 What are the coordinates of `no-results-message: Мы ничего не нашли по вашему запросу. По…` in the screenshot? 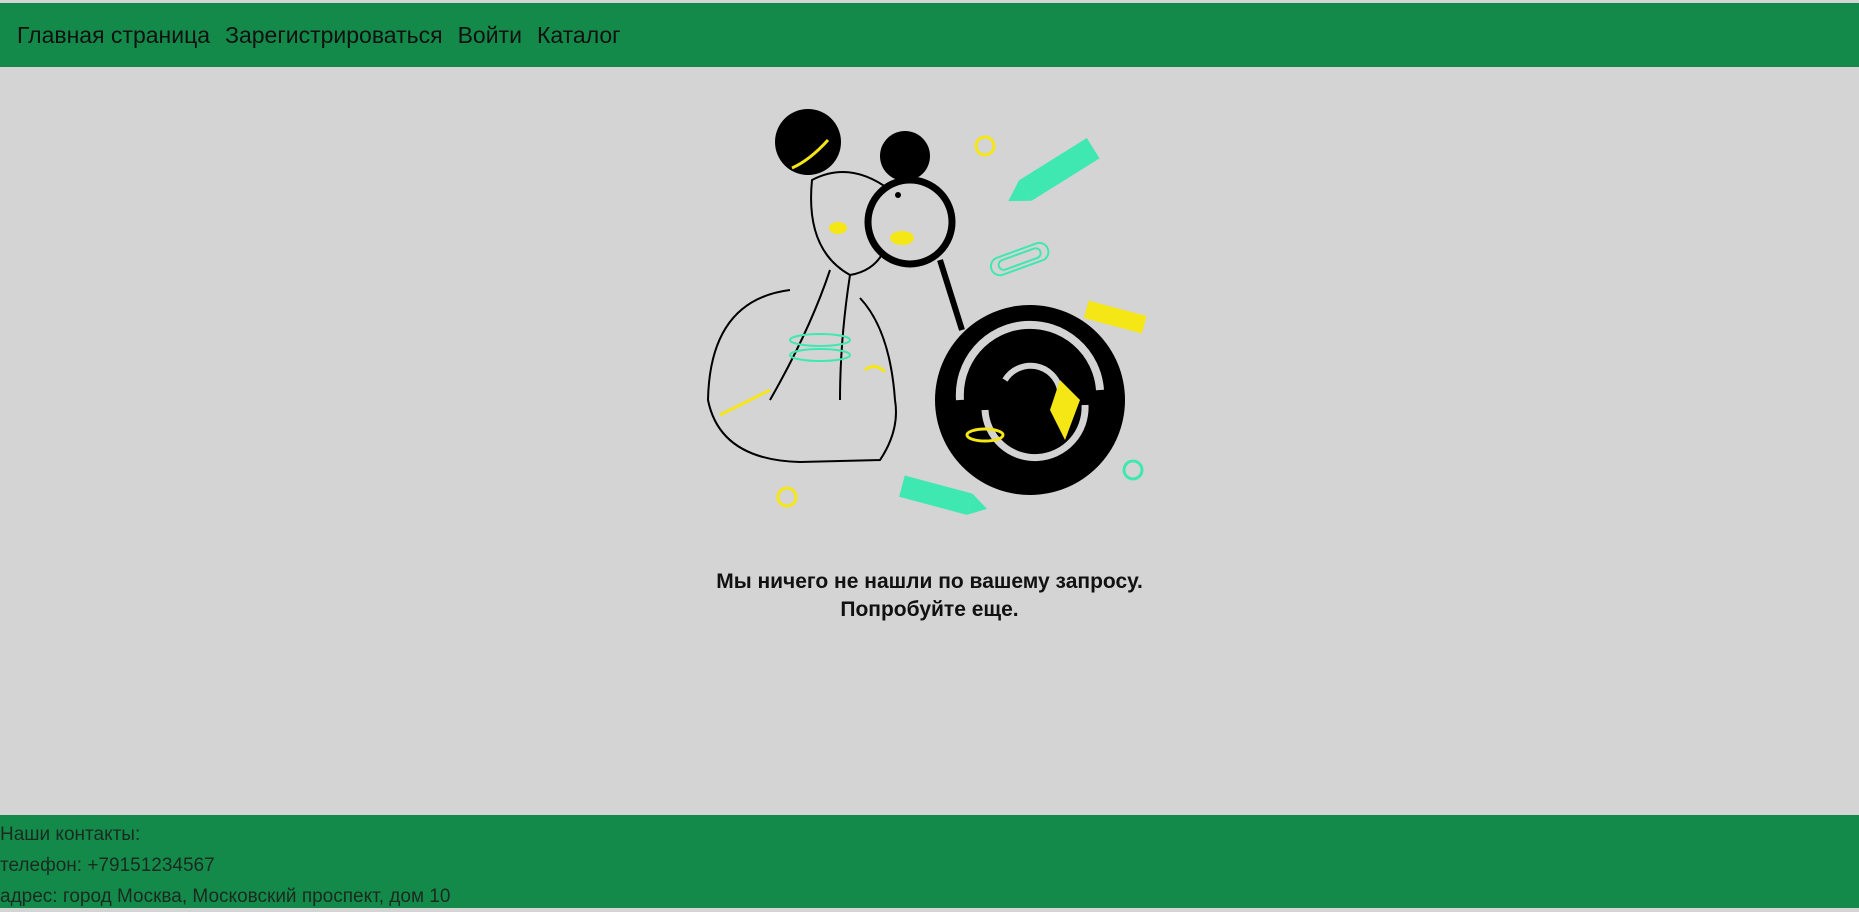 It's located at (929, 596).